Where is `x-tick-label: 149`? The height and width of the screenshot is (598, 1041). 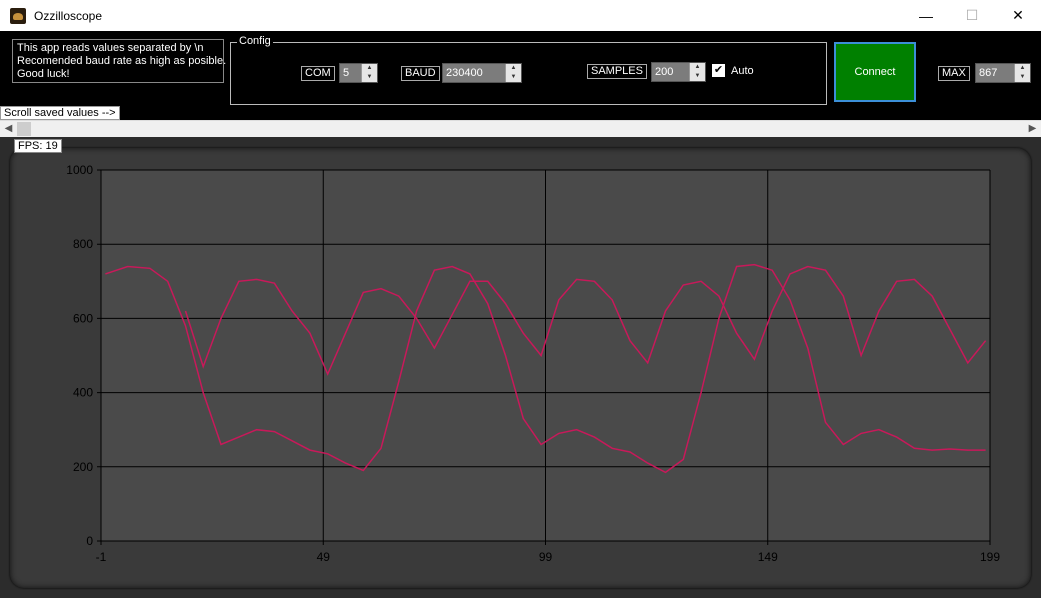
x-tick-label: 149 is located at coordinates (768, 557).